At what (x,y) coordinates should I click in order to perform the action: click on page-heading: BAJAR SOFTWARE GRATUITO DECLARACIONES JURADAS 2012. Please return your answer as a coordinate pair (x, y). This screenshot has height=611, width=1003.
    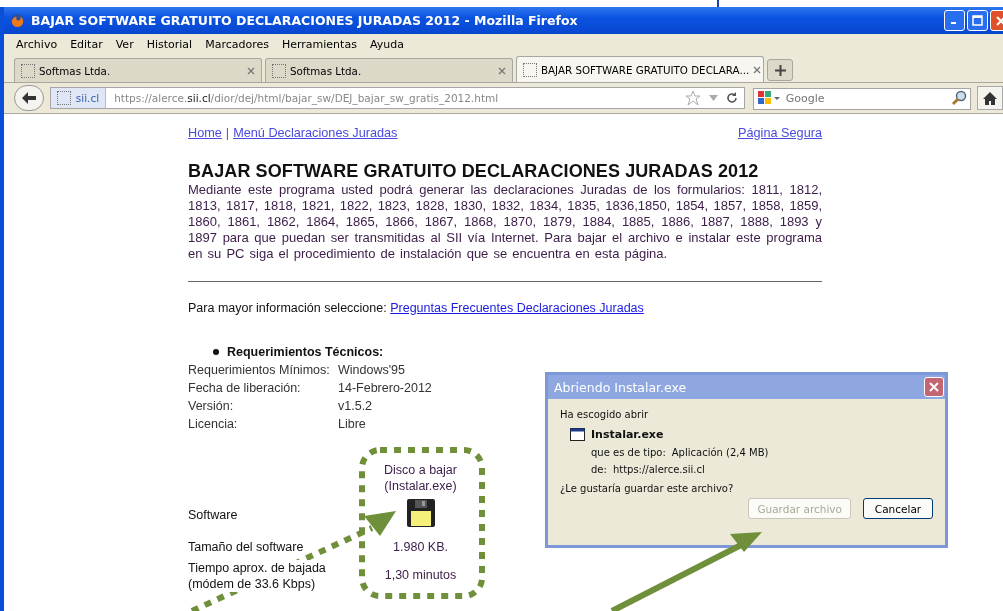
    Looking at the image, I should click on (474, 171).